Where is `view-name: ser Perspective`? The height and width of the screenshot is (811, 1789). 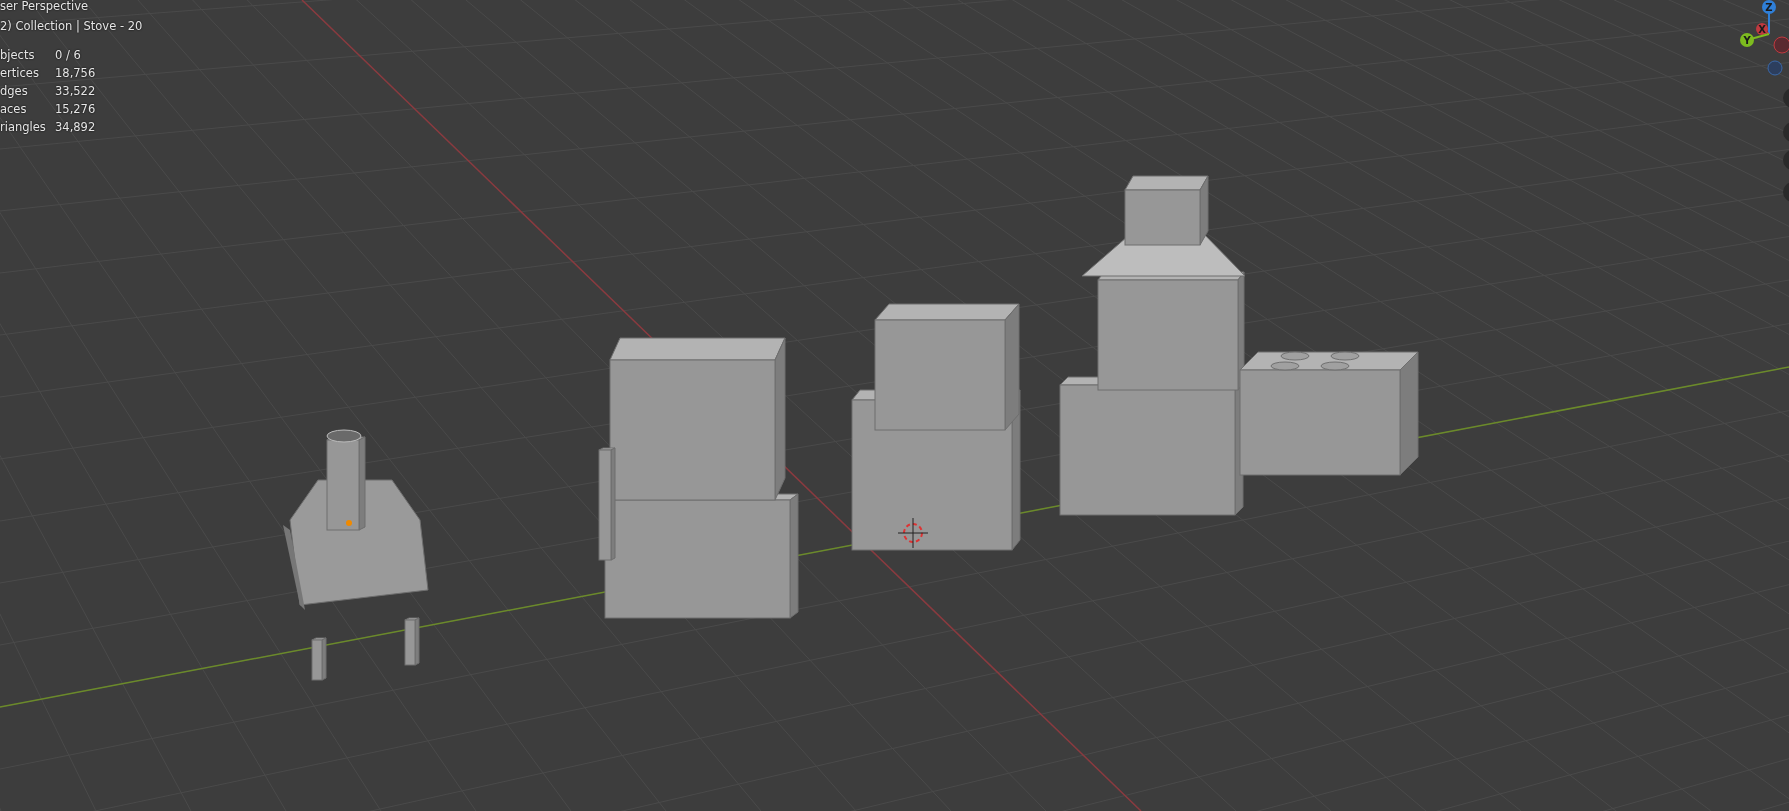 view-name: ser Perspective is located at coordinates (44, 7).